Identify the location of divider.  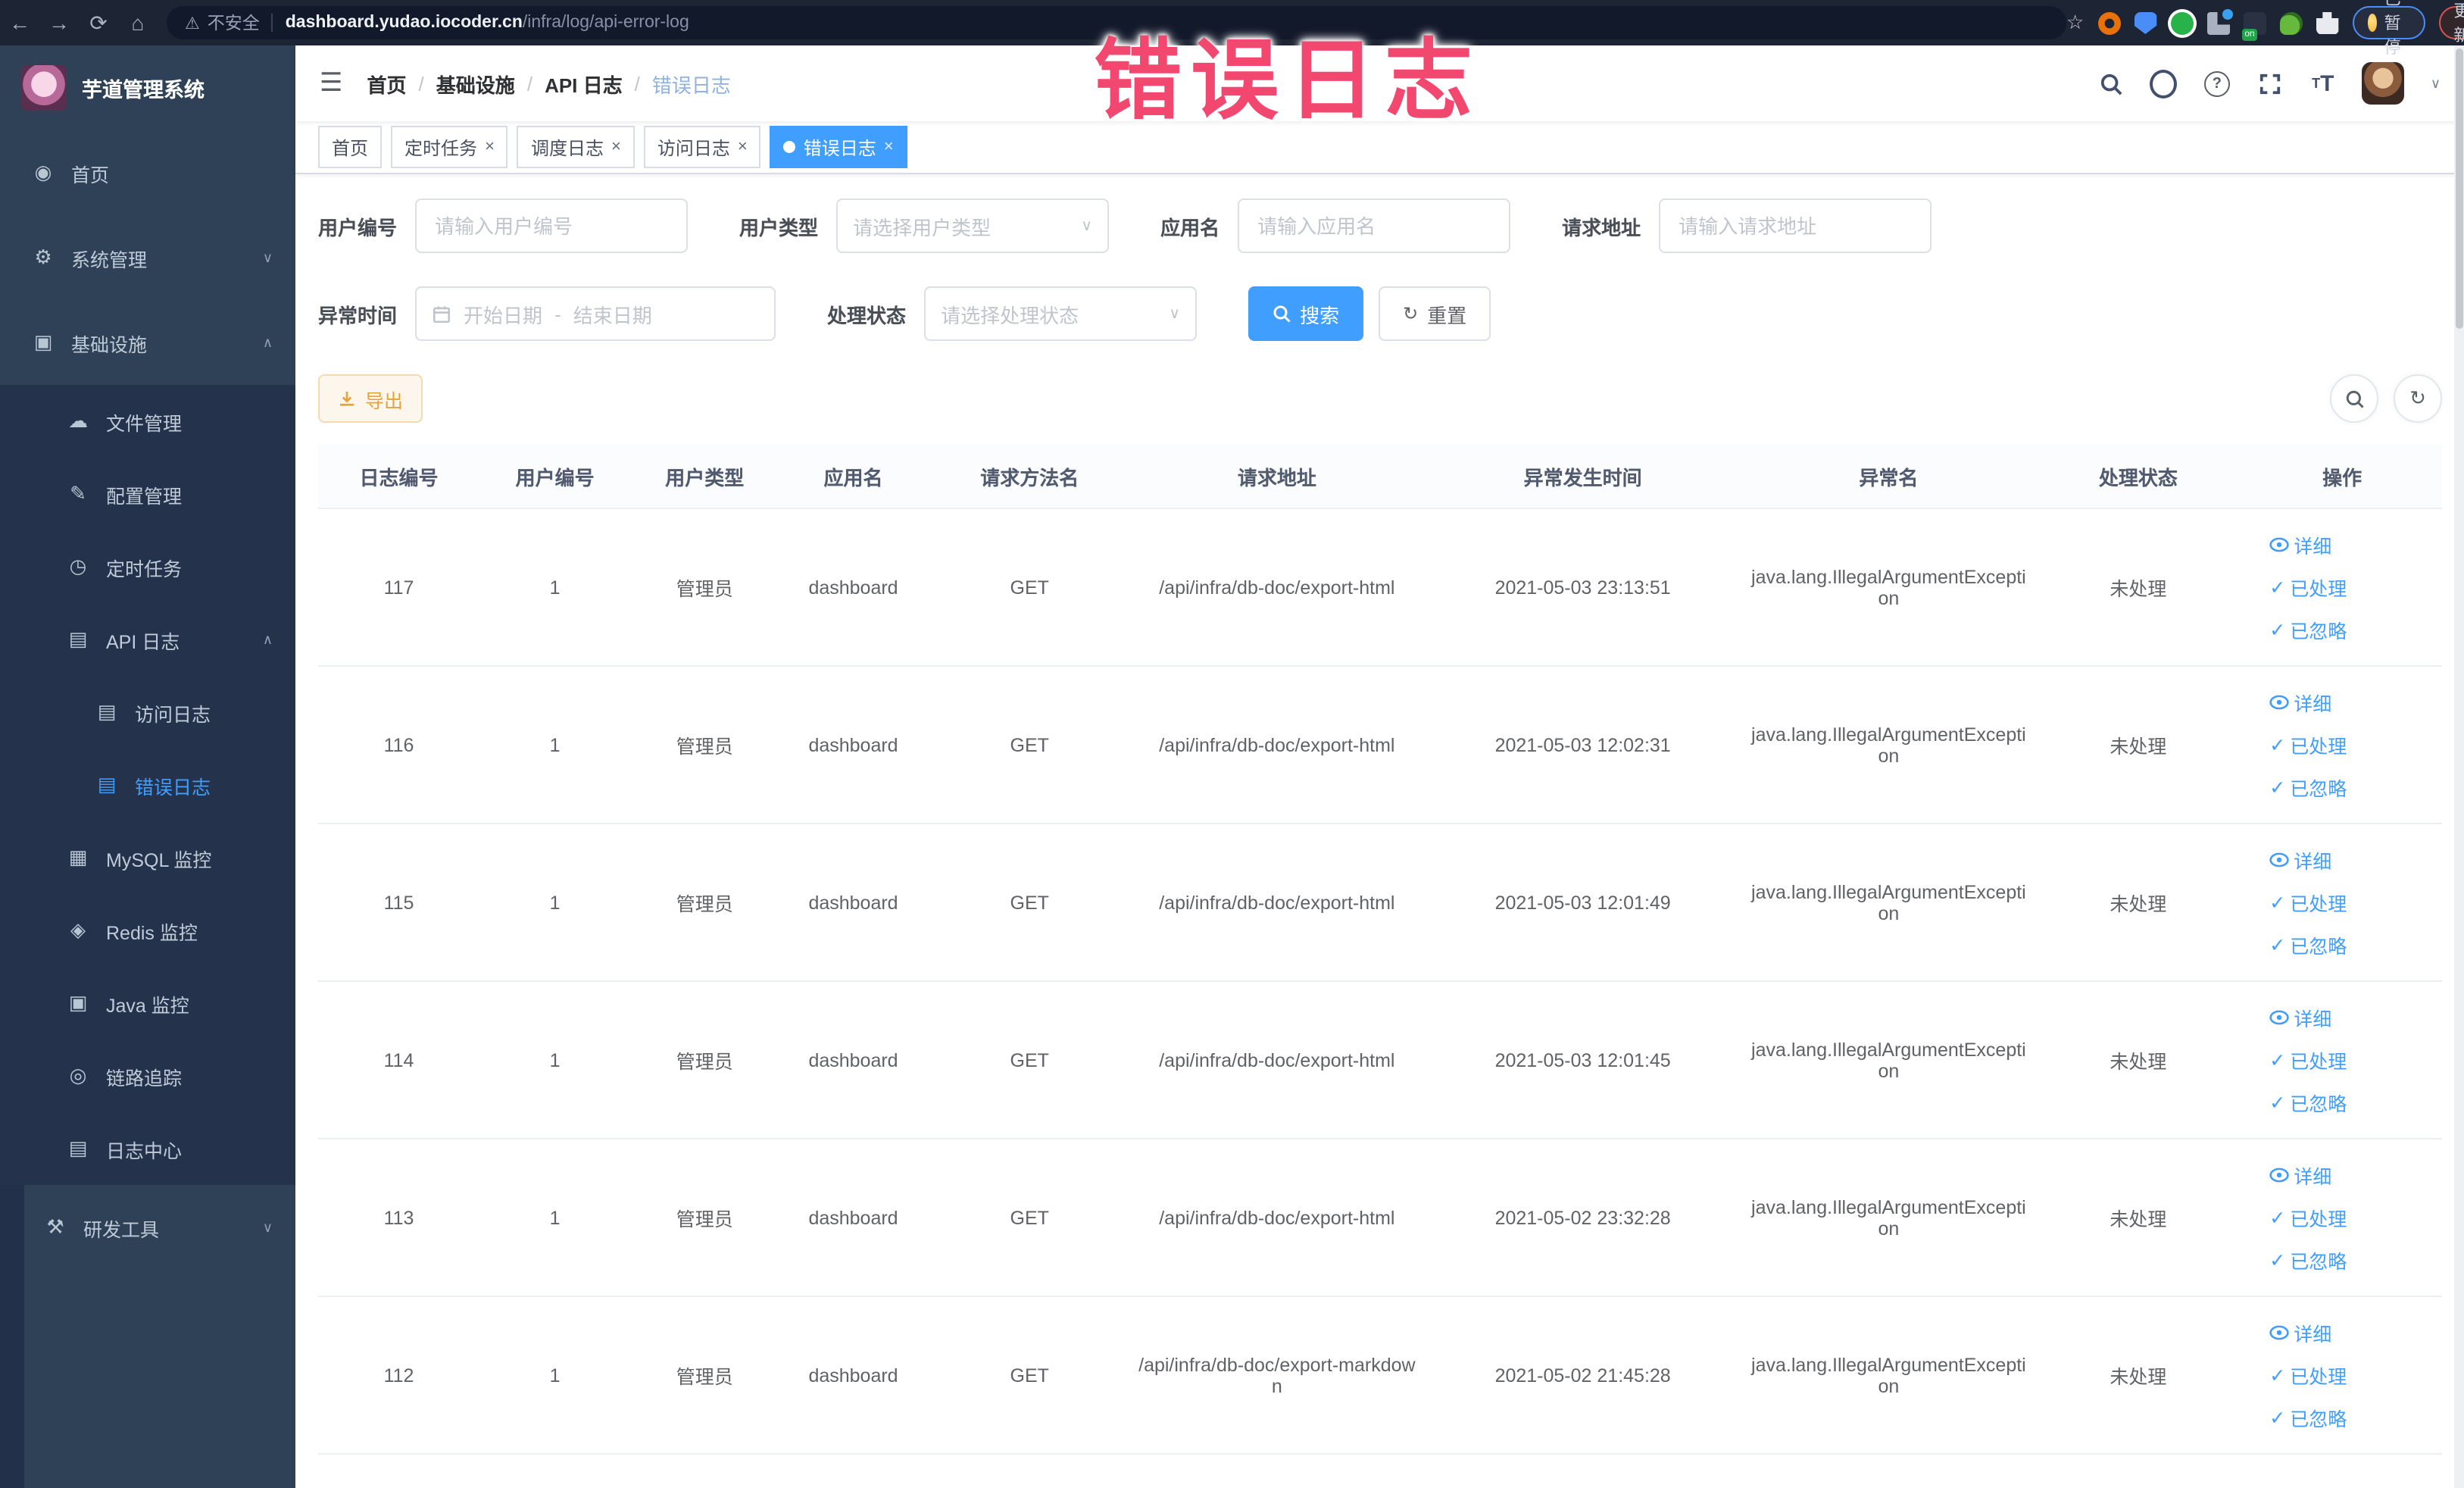
(272, 23).